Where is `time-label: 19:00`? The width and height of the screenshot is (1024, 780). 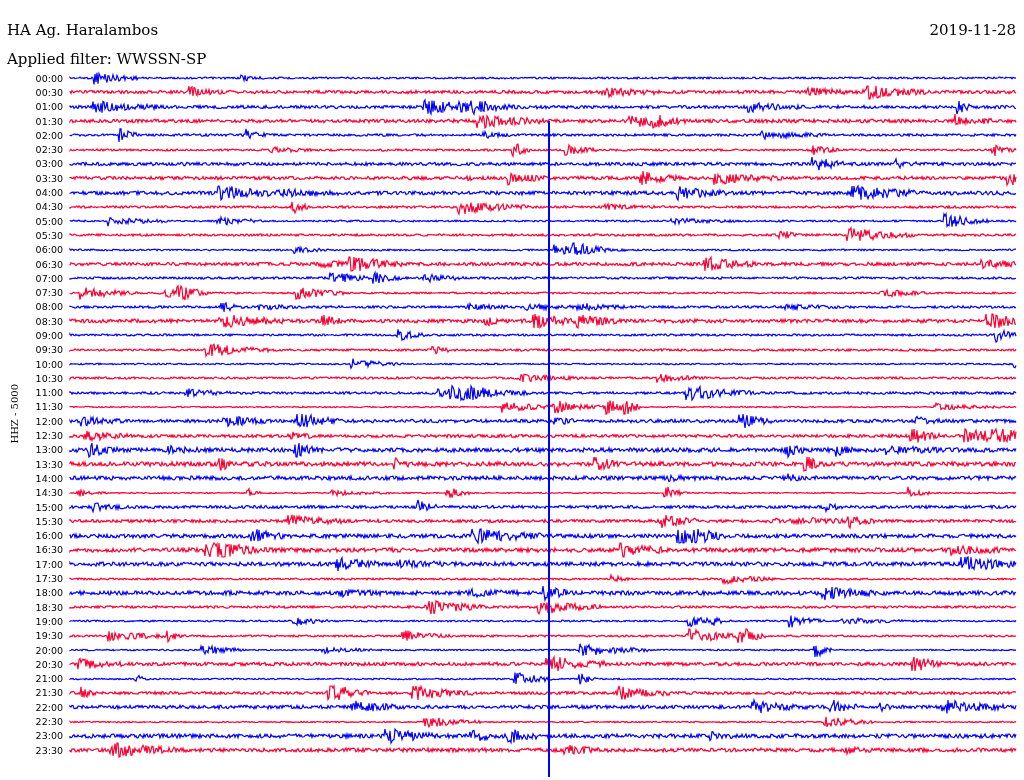
time-label: 19:00 is located at coordinates (48, 621).